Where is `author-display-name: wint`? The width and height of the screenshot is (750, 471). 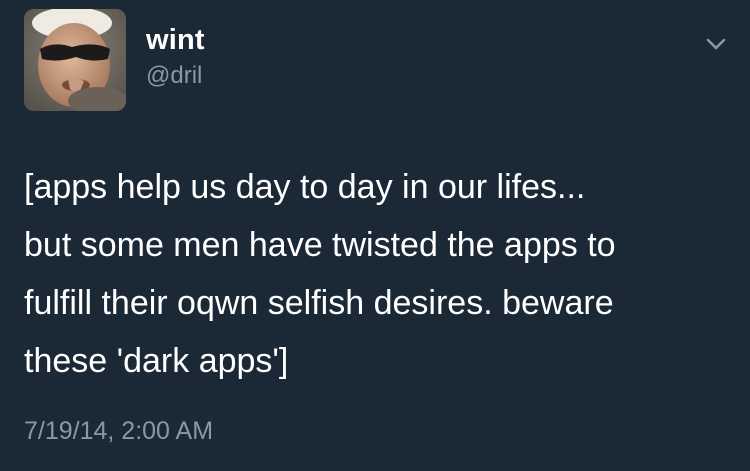 author-display-name: wint is located at coordinates (175, 40).